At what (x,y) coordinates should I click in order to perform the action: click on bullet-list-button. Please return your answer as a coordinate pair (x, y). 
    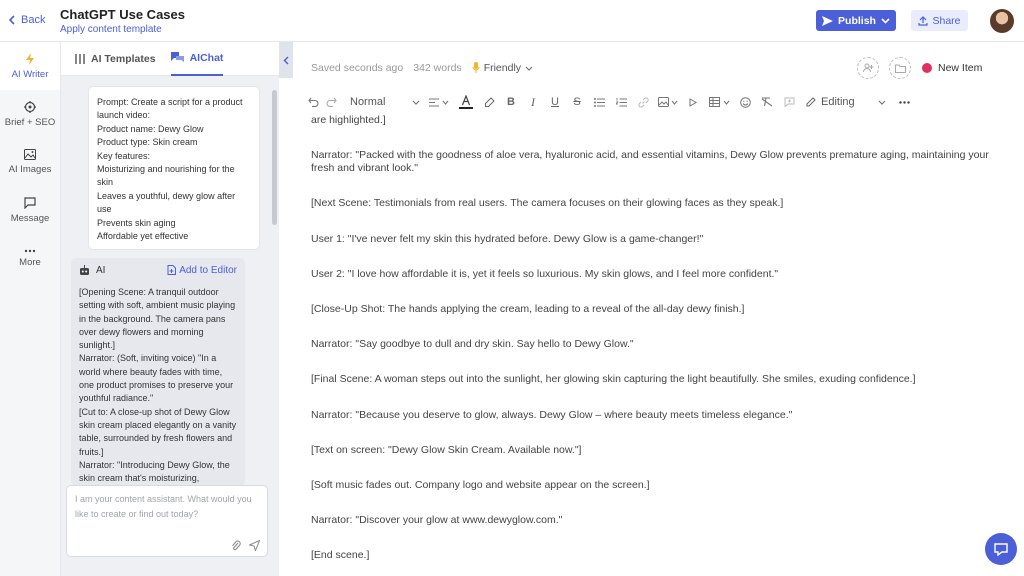
    Looking at the image, I should click on (599, 102).